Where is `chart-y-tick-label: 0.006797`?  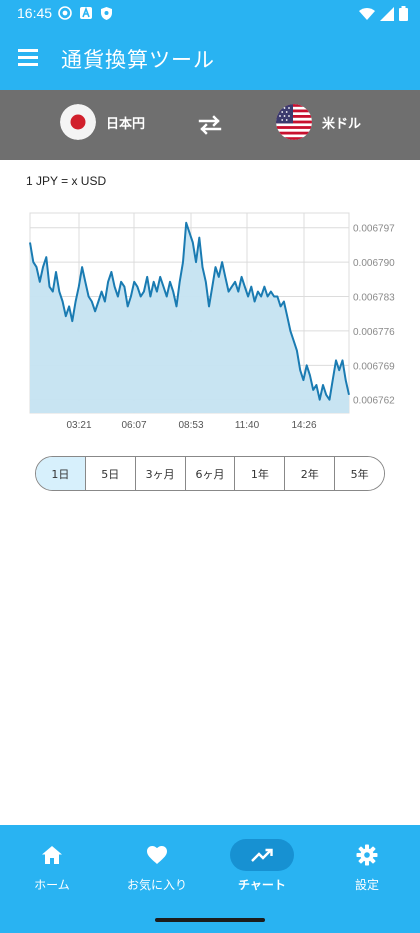 chart-y-tick-label: 0.006797 is located at coordinates (374, 229).